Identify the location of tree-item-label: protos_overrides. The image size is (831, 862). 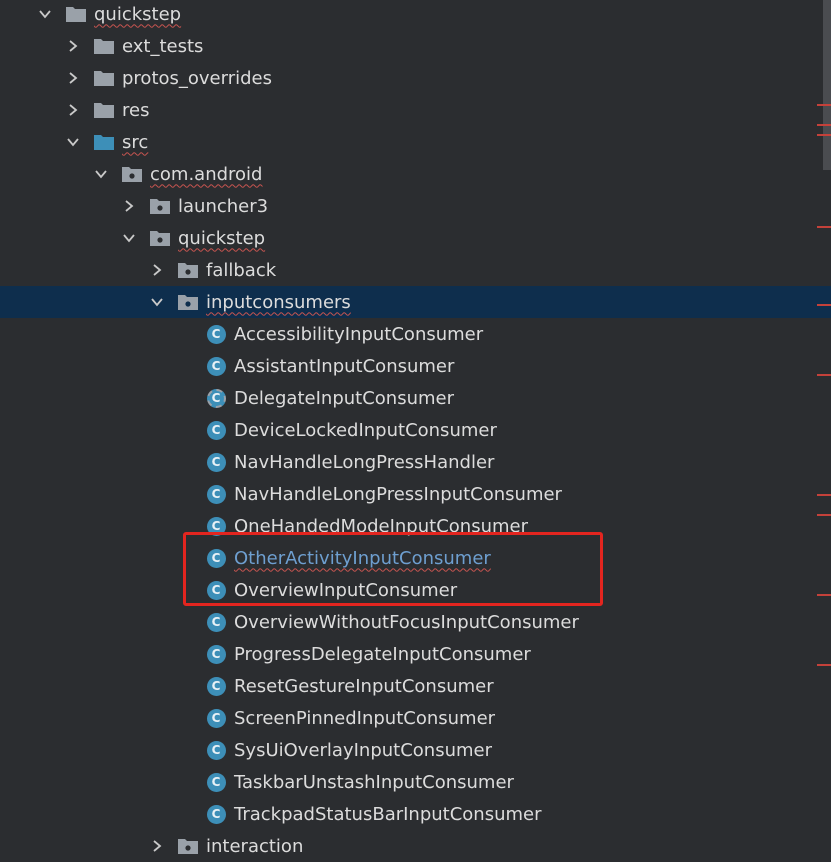
(197, 78).